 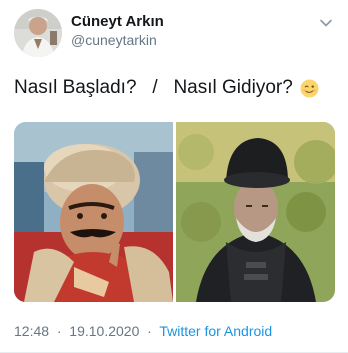 I want to click on tweet-time: 12:48, so click(x=31, y=331).